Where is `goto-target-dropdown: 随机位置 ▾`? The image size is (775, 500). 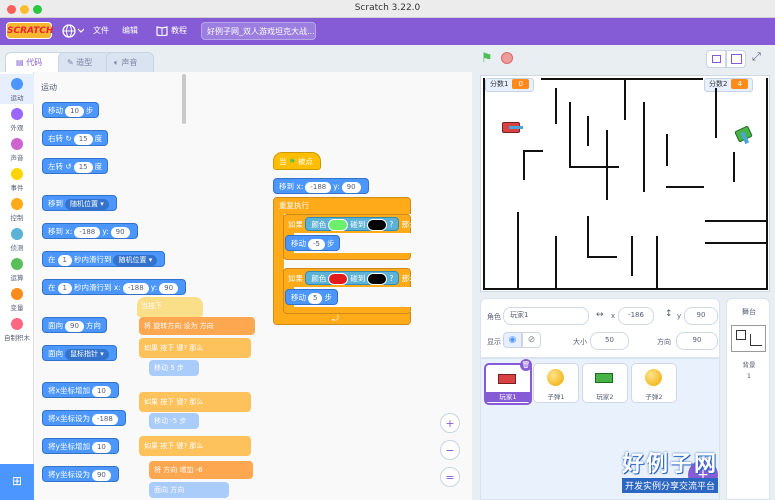
goto-target-dropdown: 随机位置 ▾ is located at coordinates (87, 204).